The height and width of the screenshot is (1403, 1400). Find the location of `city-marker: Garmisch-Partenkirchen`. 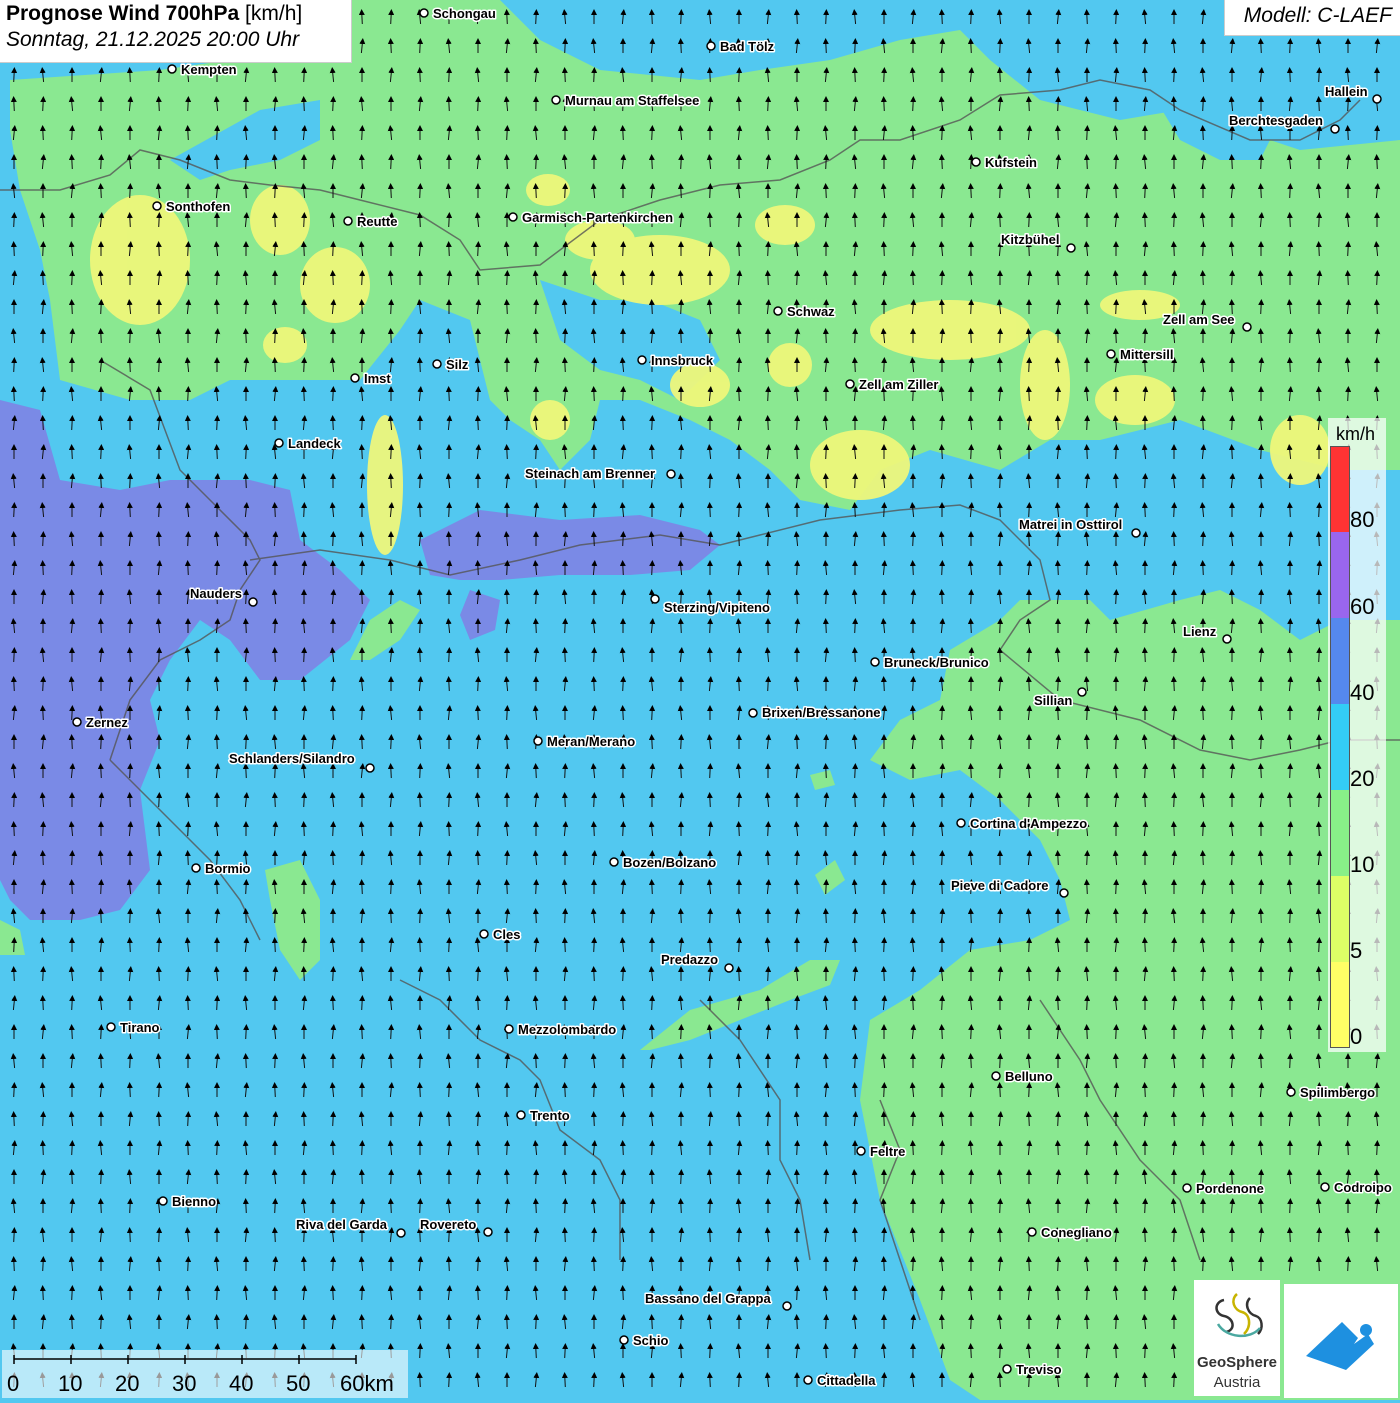

city-marker: Garmisch-Partenkirchen is located at coordinates (591, 218).